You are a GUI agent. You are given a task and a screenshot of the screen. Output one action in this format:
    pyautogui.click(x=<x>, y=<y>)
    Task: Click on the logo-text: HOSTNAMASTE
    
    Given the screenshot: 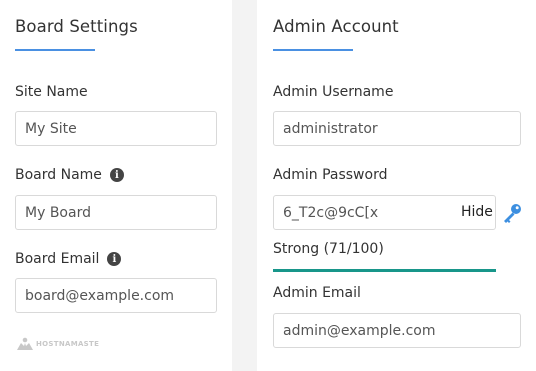 What is the action you would take?
    pyautogui.click(x=68, y=344)
    